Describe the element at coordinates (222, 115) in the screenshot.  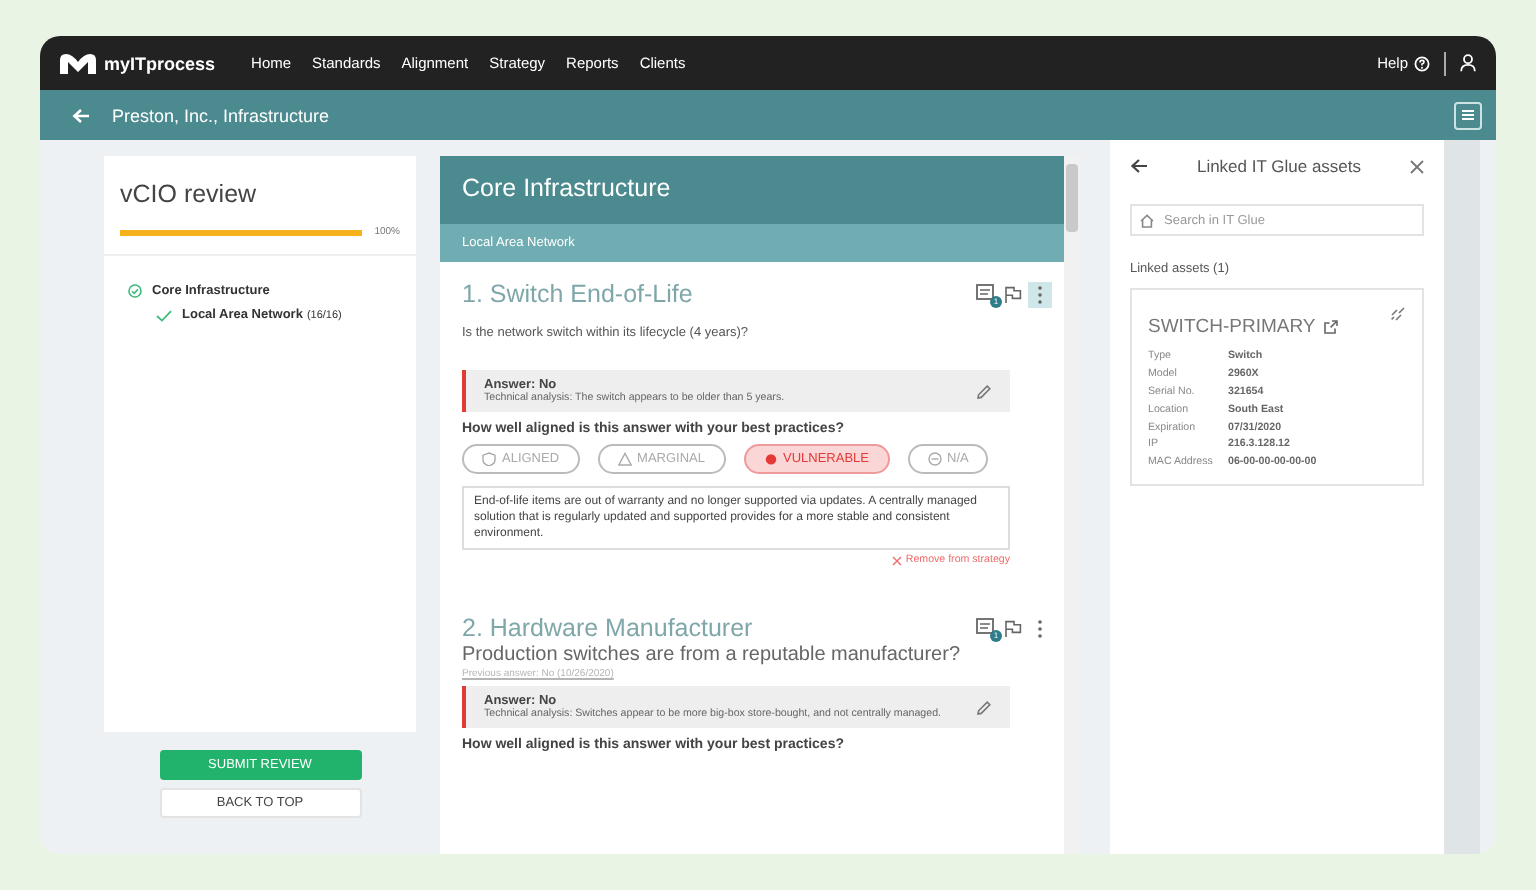
I see `page-title: Preston, Inc., Infrastructure` at that location.